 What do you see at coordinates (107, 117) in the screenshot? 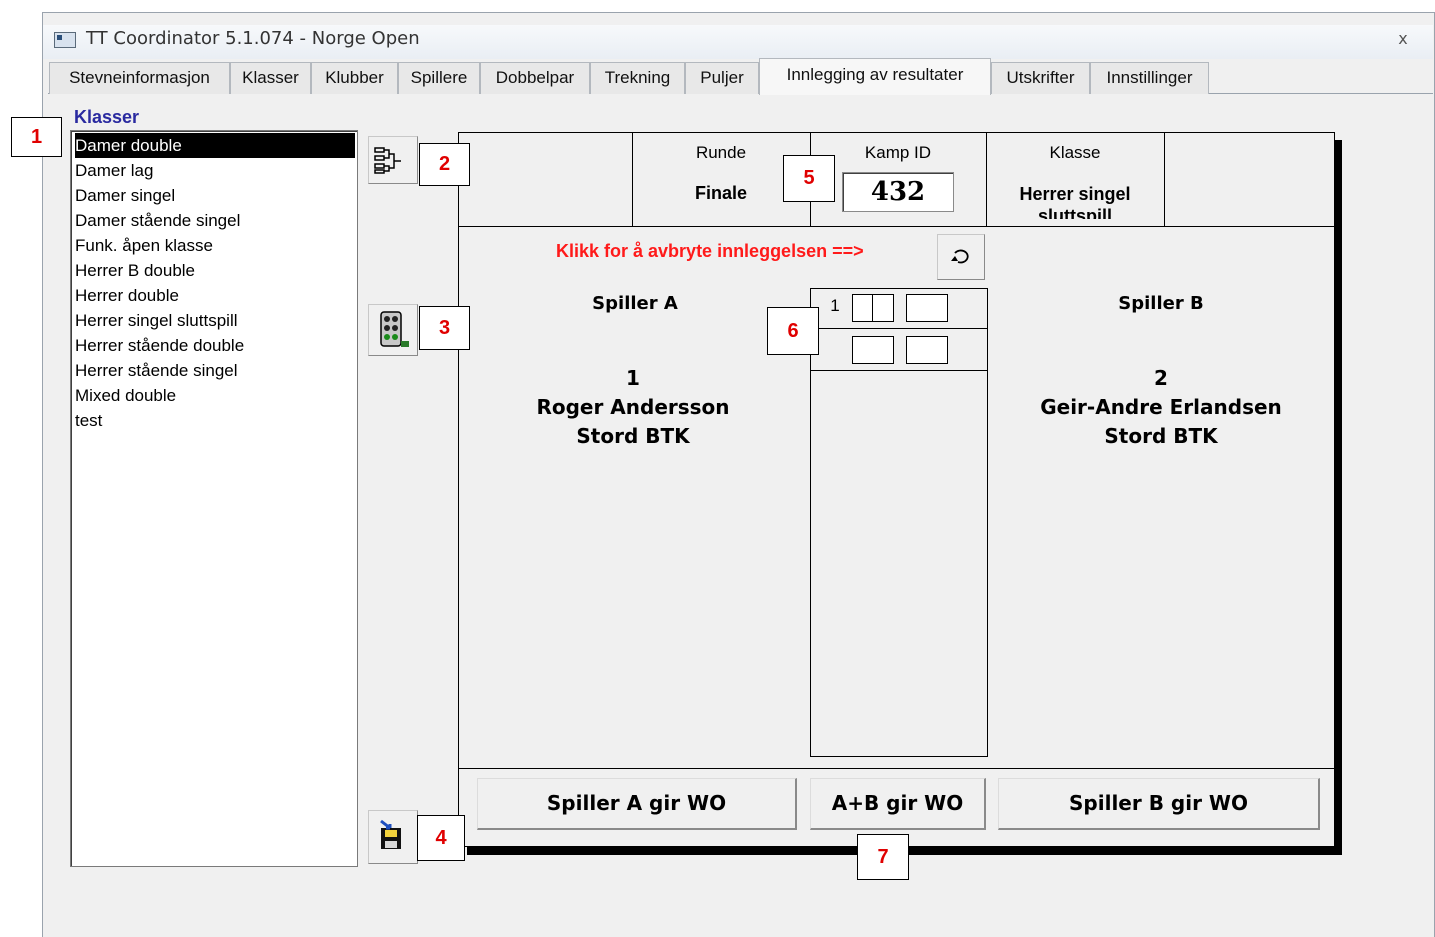
I see `sidebar-heading: Klasser` at bounding box center [107, 117].